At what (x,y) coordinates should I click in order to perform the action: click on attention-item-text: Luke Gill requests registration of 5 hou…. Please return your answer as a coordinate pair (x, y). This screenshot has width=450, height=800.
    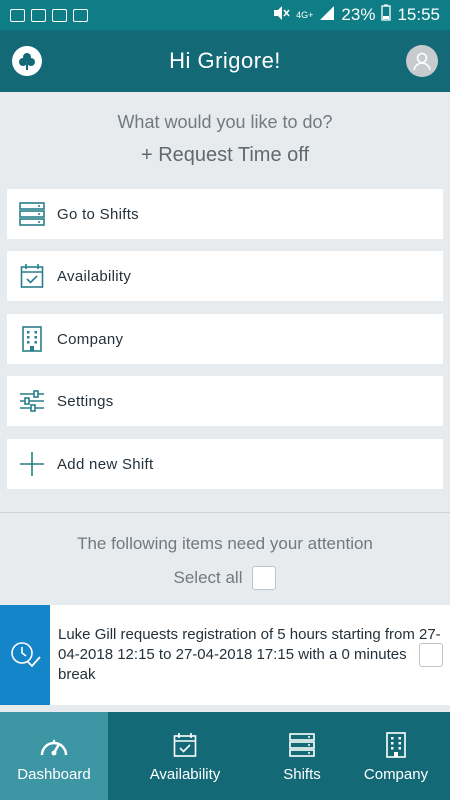
    Looking at the image, I should click on (249, 654).